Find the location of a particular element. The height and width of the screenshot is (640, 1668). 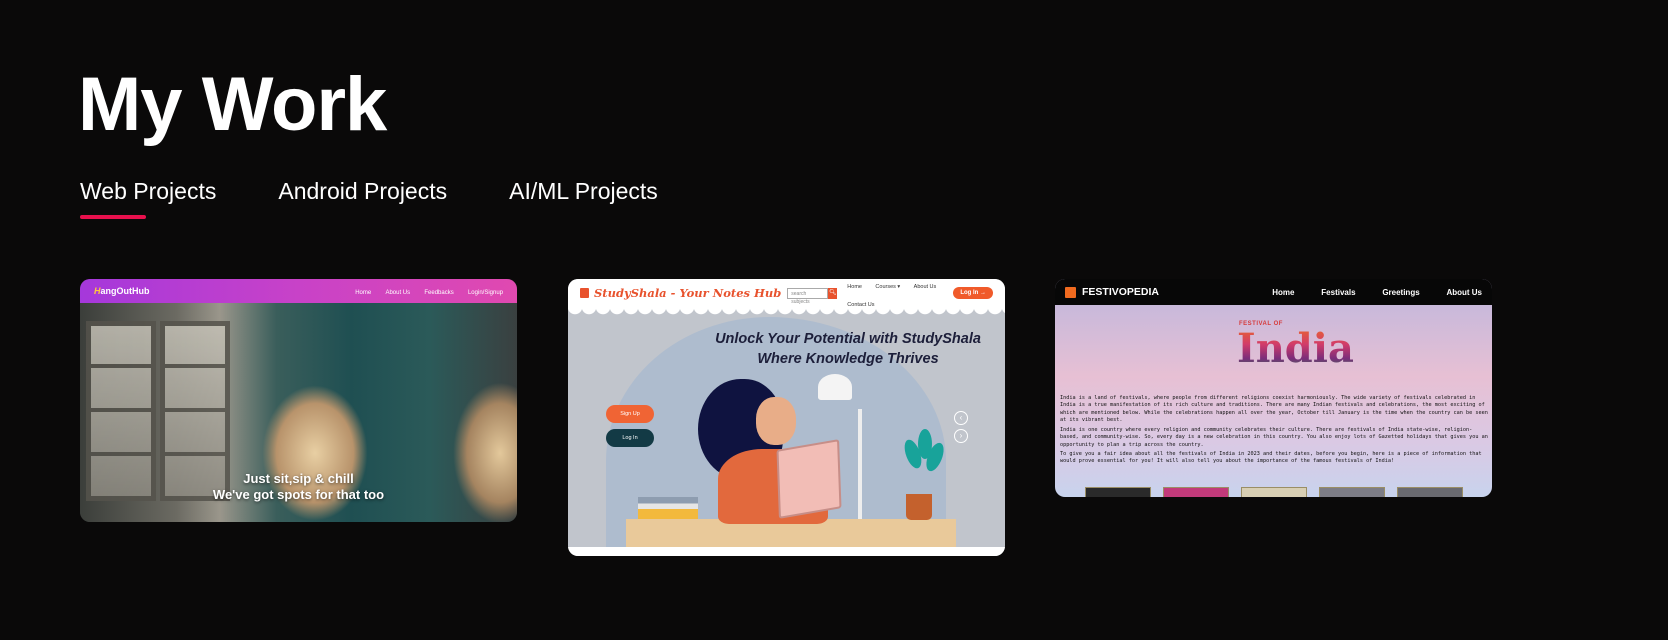

plant-pot-illustration is located at coordinates (919, 507).